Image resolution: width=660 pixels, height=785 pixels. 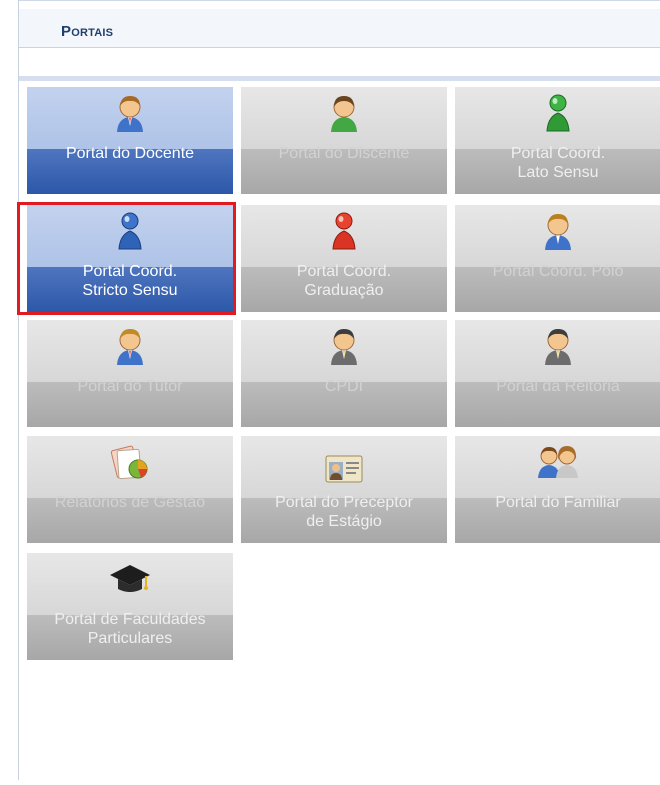 What do you see at coordinates (344, 373) in the screenshot?
I see `cpdi-tile: CPDI` at bounding box center [344, 373].